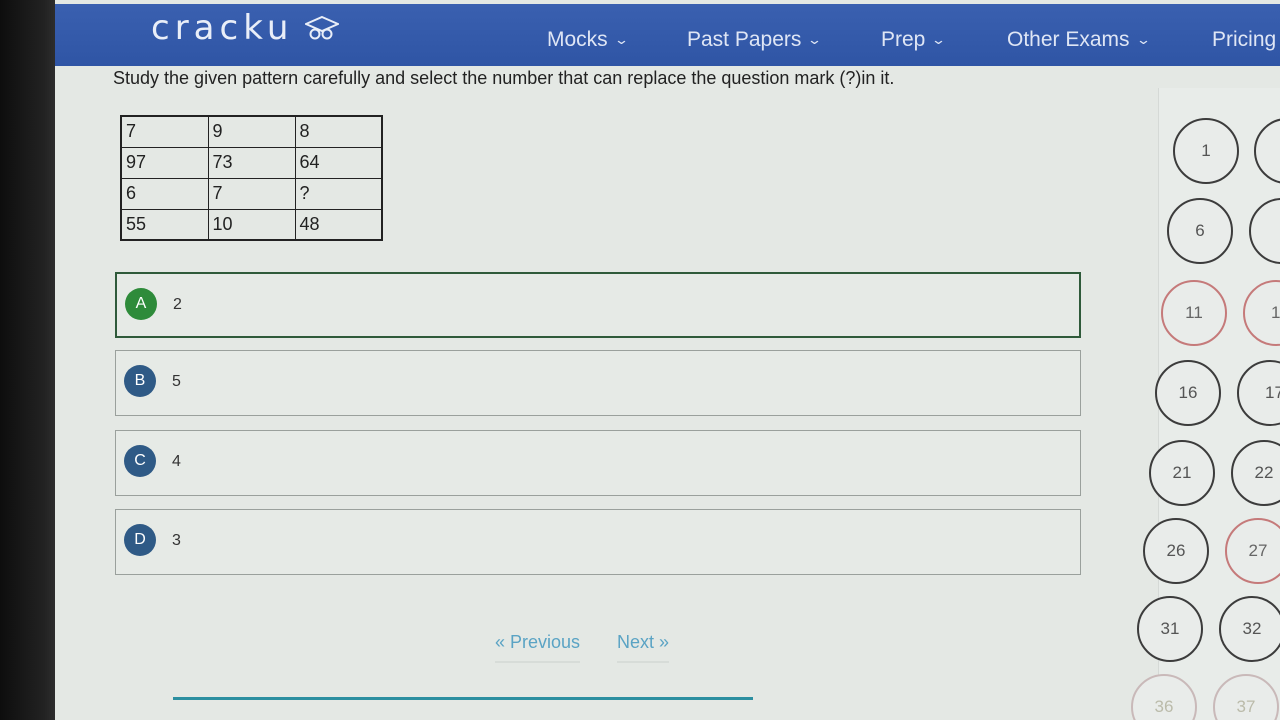 The width and height of the screenshot is (1280, 720). What do you see at coordinates (598, 542) in the screenshot?
I see `option-d: D 3` at bounding box center [598, 542].